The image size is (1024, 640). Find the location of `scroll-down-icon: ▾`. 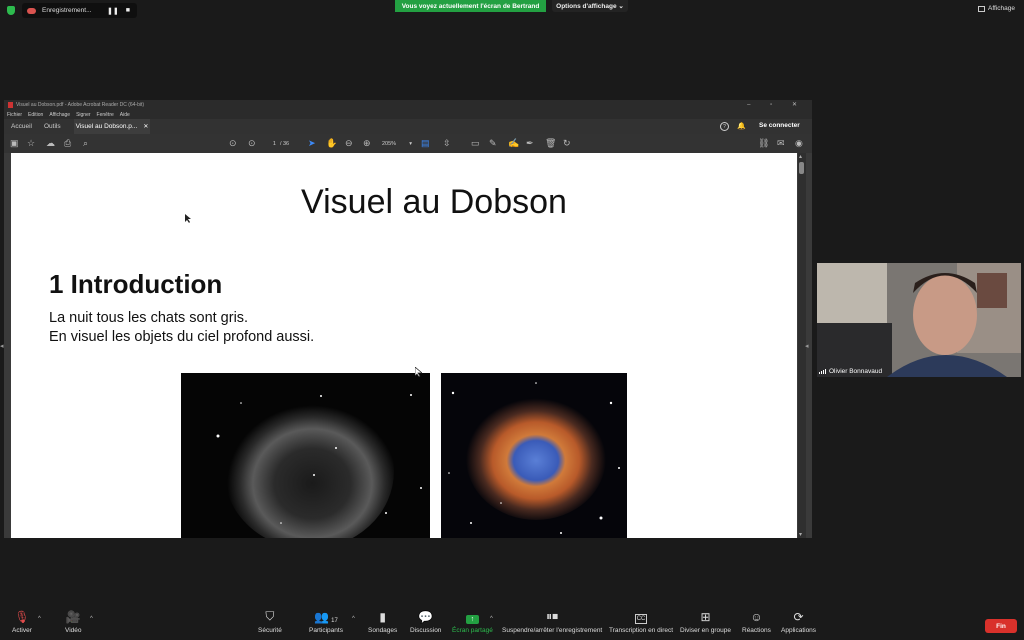

scroll-down-icon: ▾ is located at coordinates (800, 534).